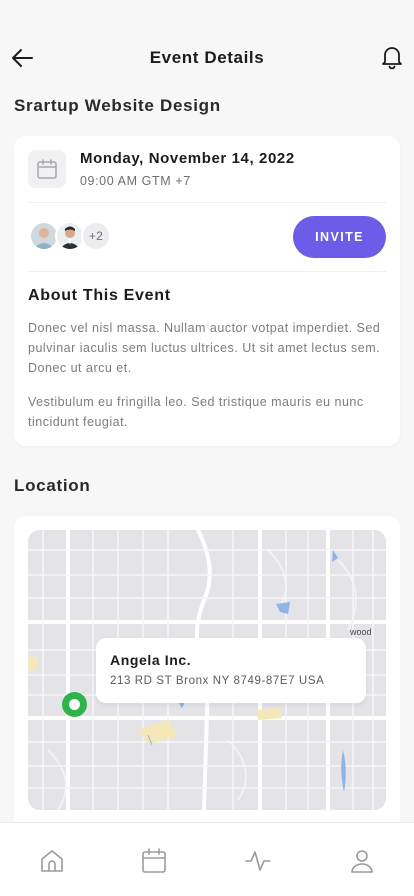 The width and height of the screenshot is (414, 896). I want to click on notifications-button, so click(392, 57).